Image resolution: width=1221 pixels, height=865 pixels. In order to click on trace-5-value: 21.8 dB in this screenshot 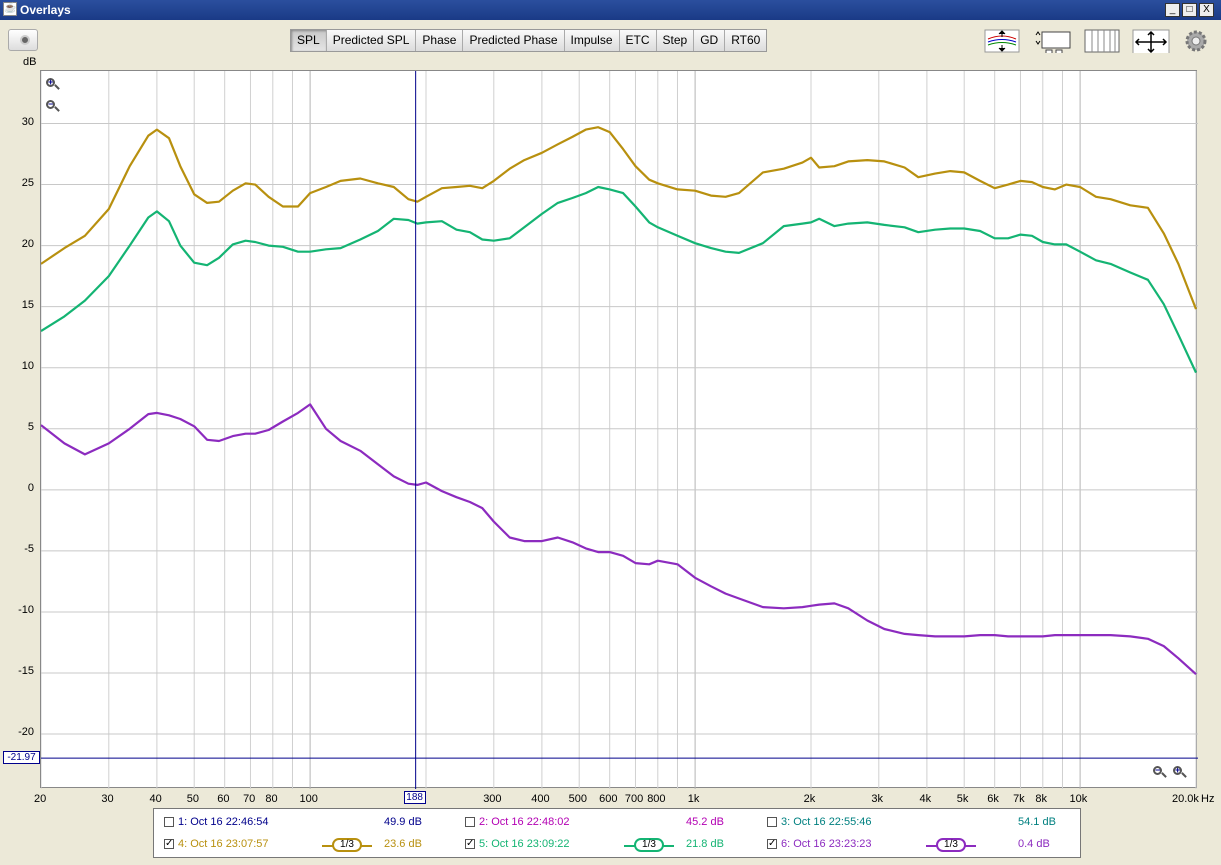, I will do `click(705, 844)`.